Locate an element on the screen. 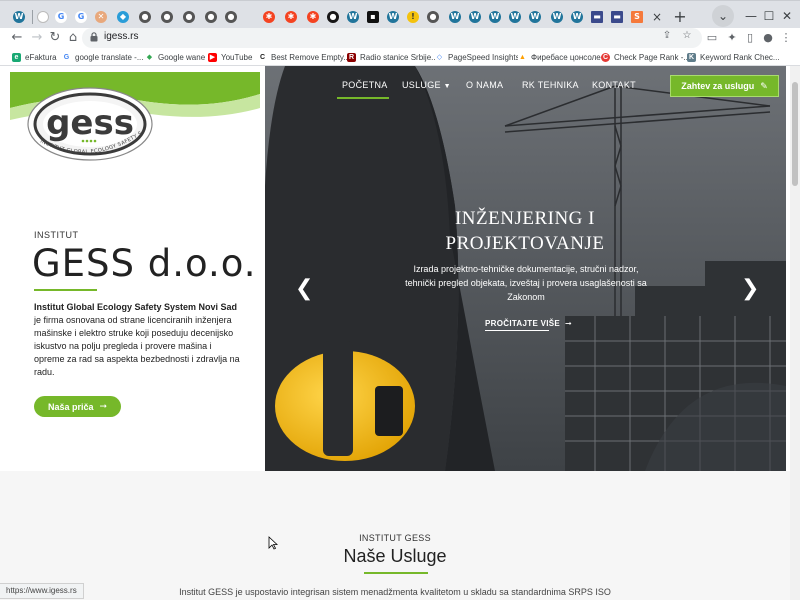 This screenshot has width=800, height=600. tab-github: ● is located at coordinates (333, 17).